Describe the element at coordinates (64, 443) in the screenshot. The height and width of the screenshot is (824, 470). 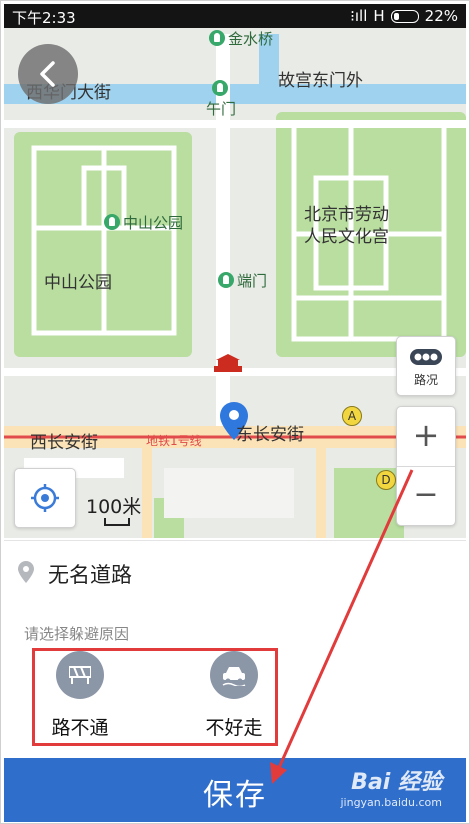
I see `map-label-west-changan: 西长安街` at that location.